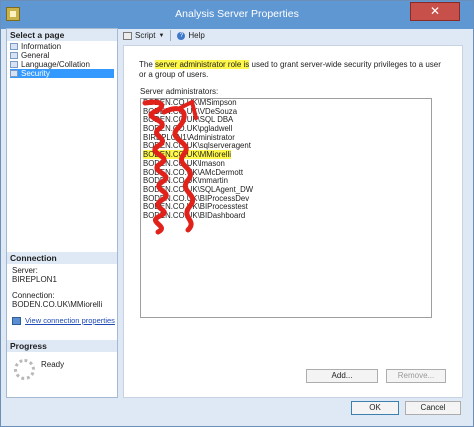 This screenshot has width=474, height=427. What do you see at coordinates (25, 270) in the screenshot?
I see `server-label: Server:` at bounding box center [25, 270].